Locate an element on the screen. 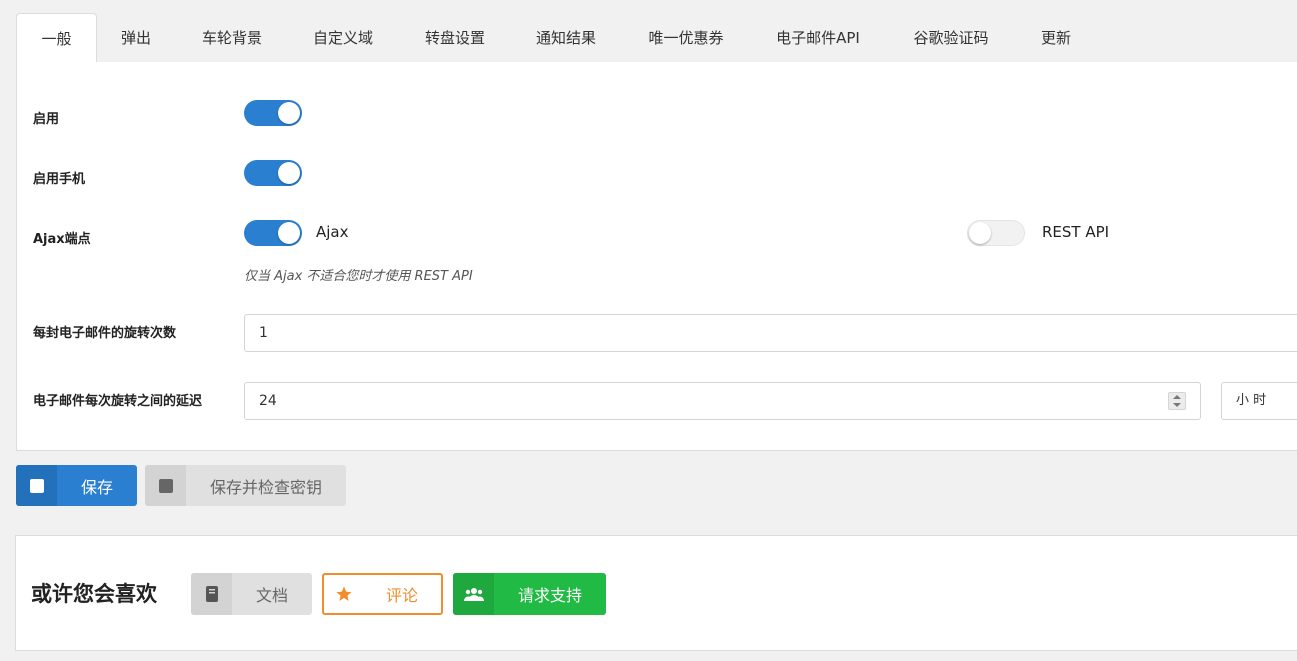 This screenshot has height=661, width=1297. request-support-button: 请求支持 is located at coordinates (529, 594).